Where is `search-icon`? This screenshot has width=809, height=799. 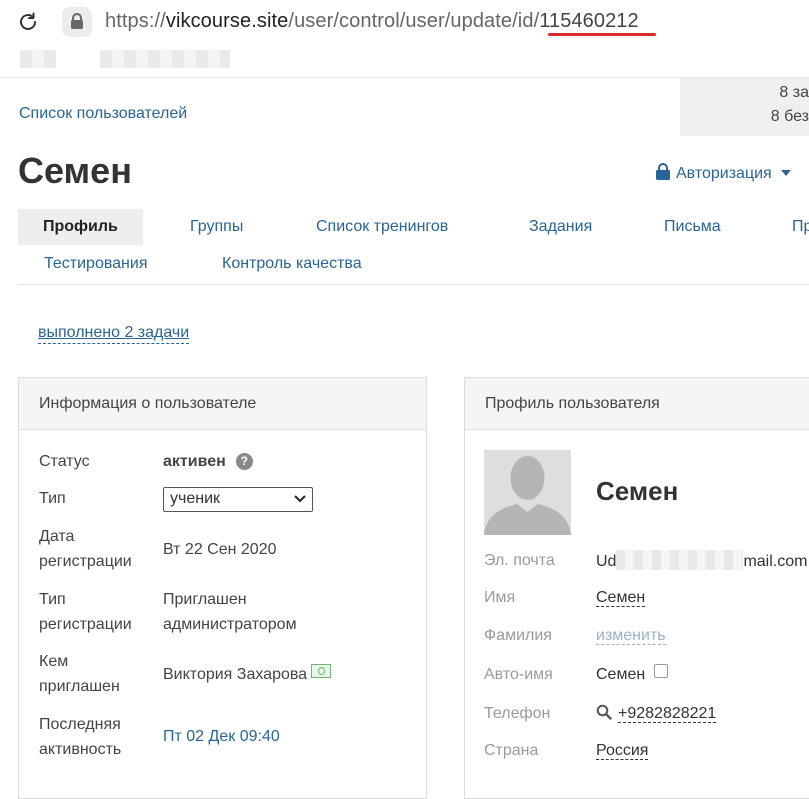 search-icon is located at coordinates (604, 712).